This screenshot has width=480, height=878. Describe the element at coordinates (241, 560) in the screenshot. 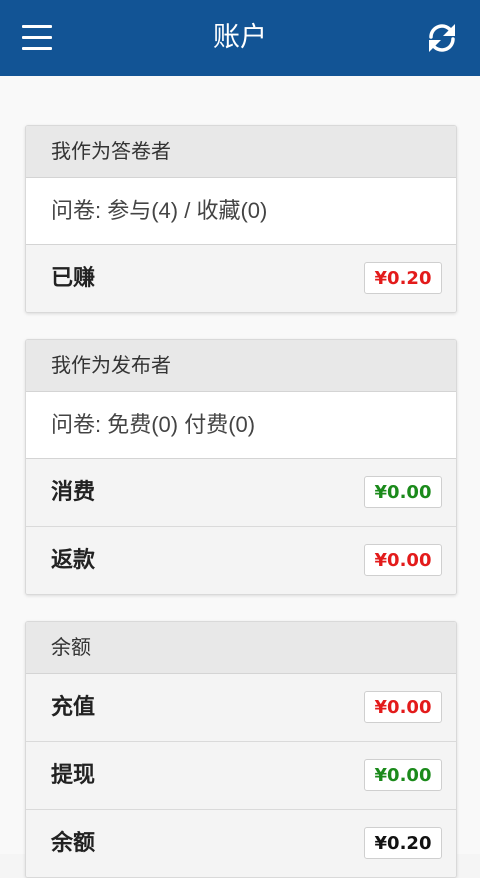

I see `refund-row: 返款 ¥0.00` at that location.